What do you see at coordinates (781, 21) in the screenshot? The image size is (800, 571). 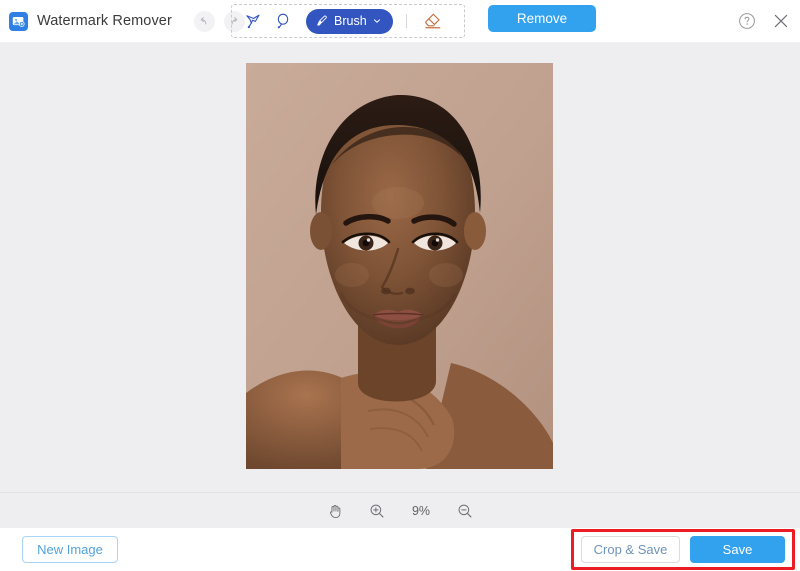 I see `close-icon` at bounding box center [781, 21].